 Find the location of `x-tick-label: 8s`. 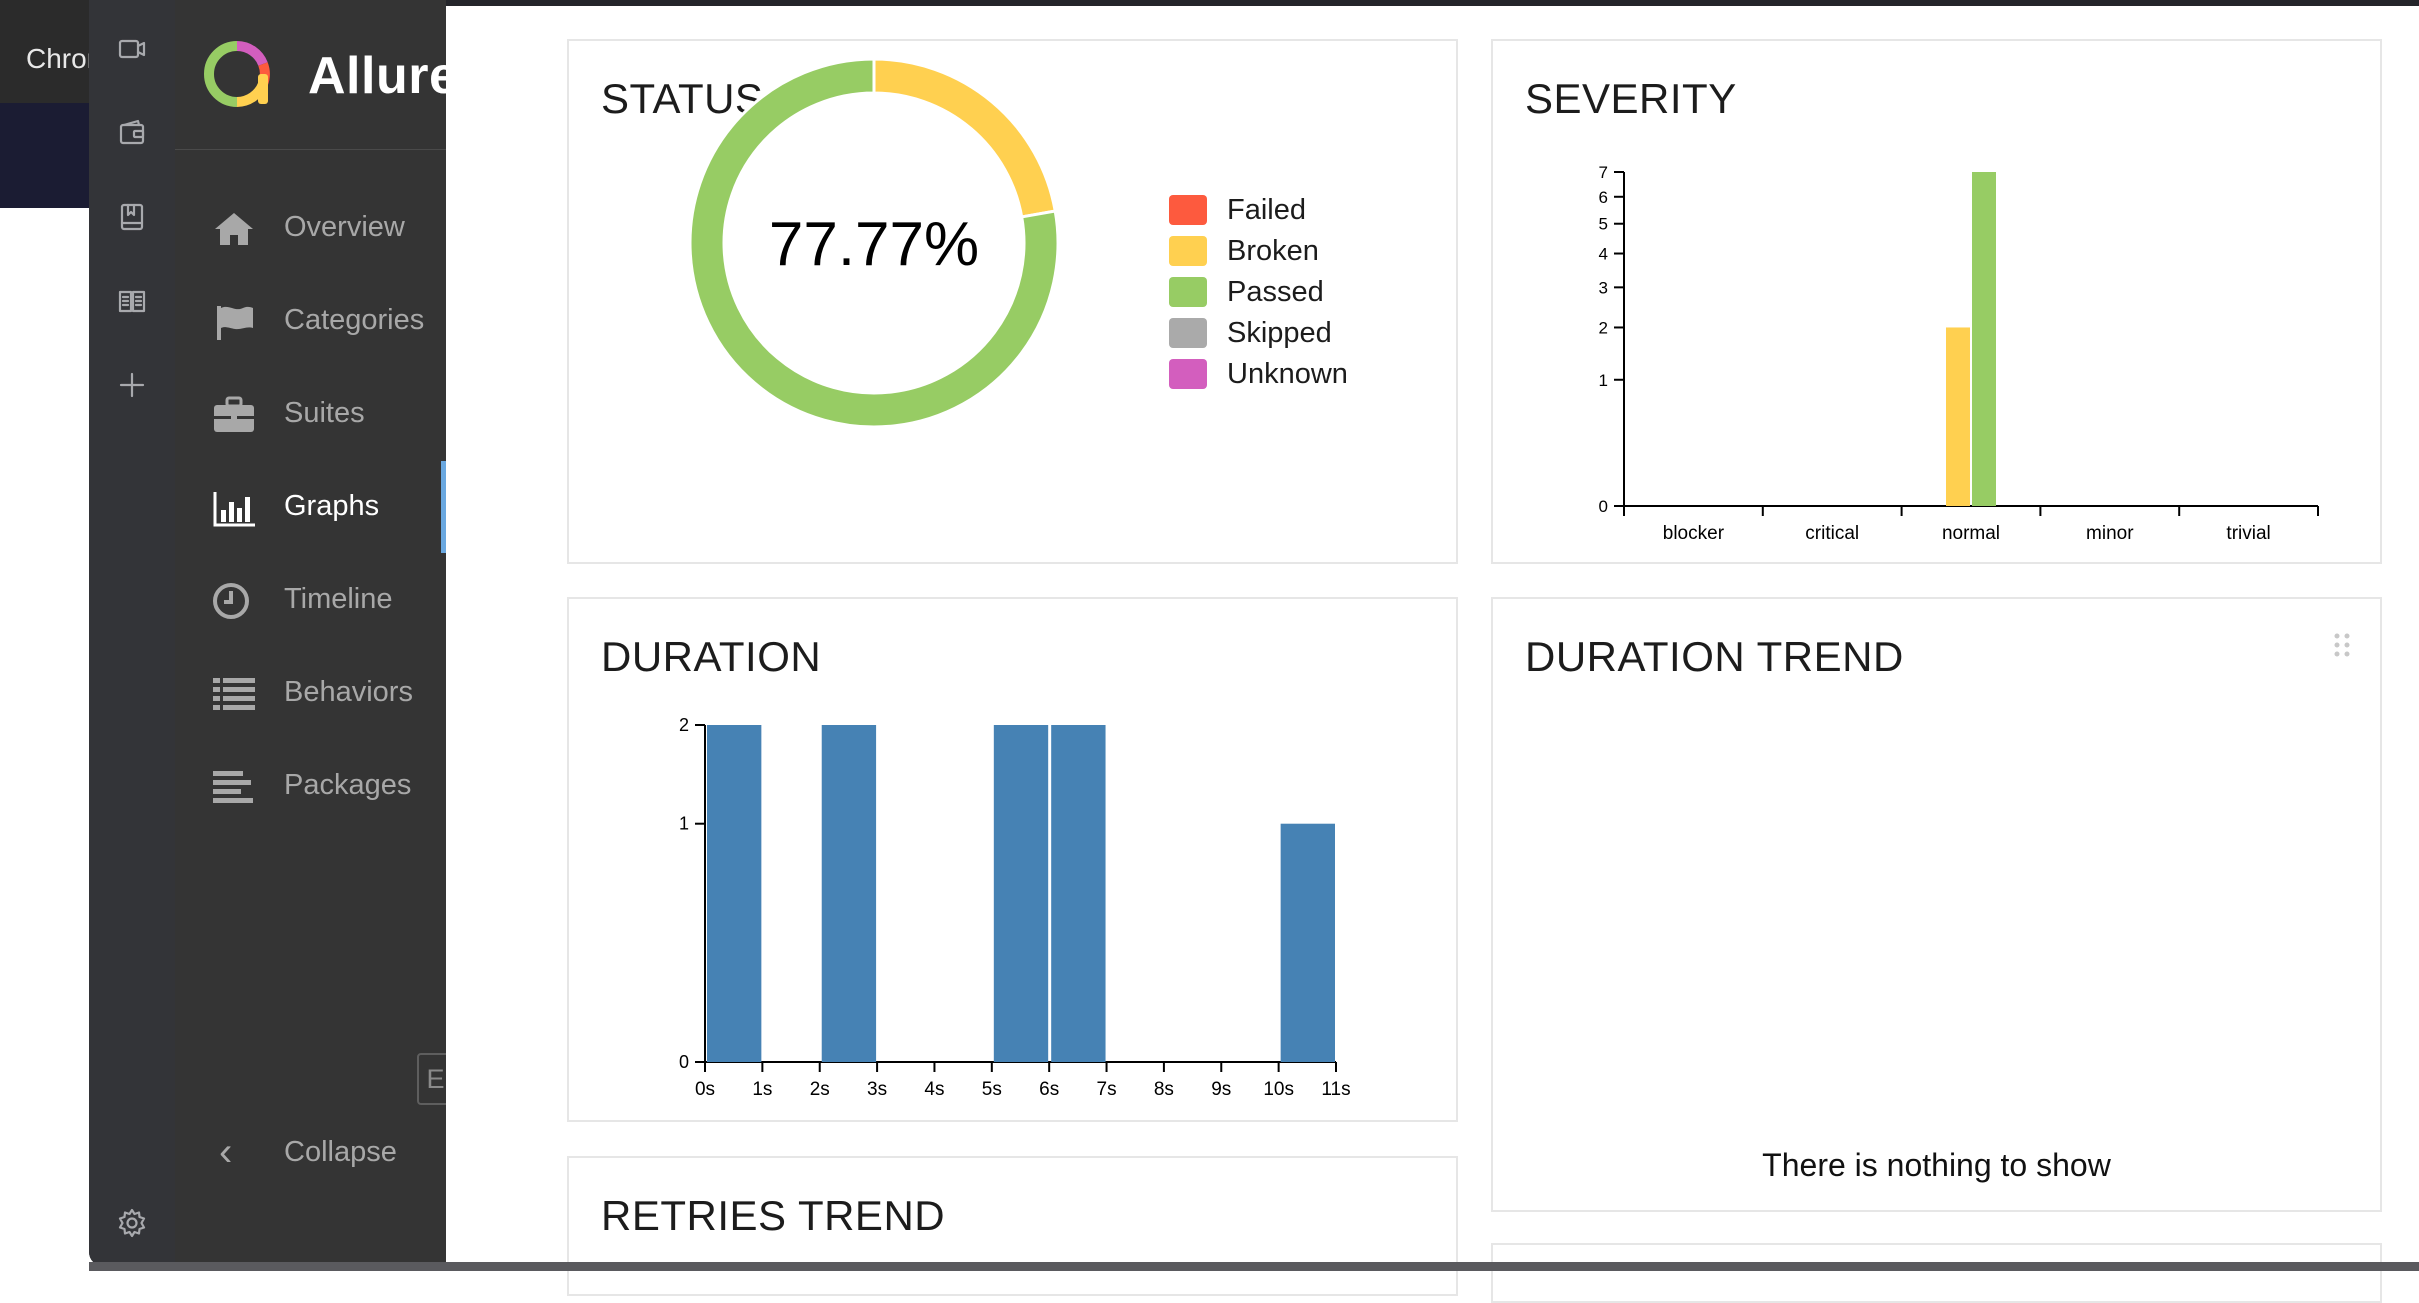

x-tick-label: 8s is located at coordinates (1164, 1089).